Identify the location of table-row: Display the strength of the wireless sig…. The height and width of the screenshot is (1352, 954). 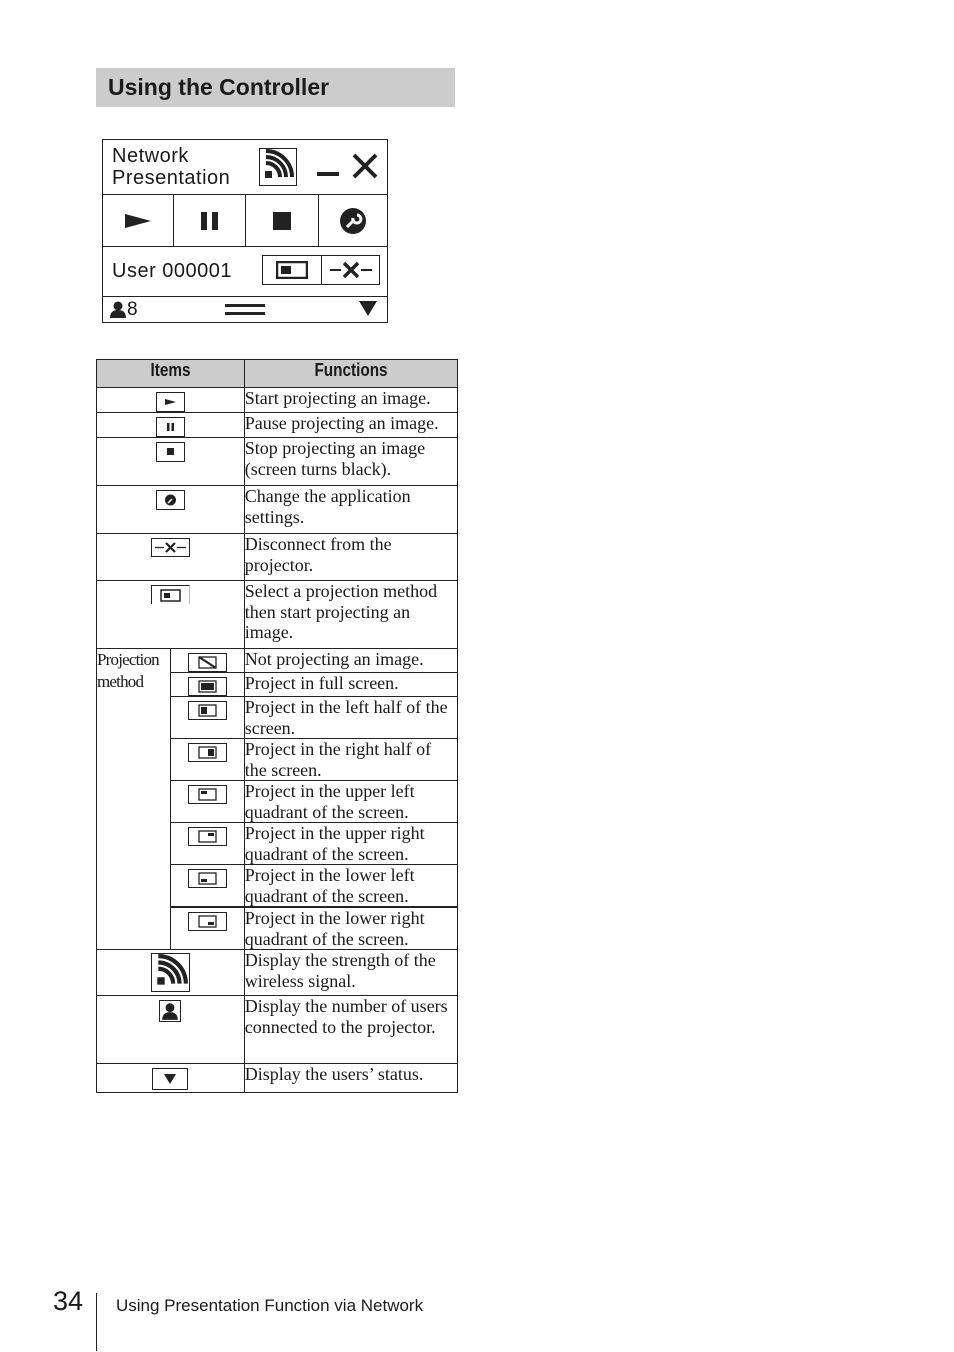
(277, 972).